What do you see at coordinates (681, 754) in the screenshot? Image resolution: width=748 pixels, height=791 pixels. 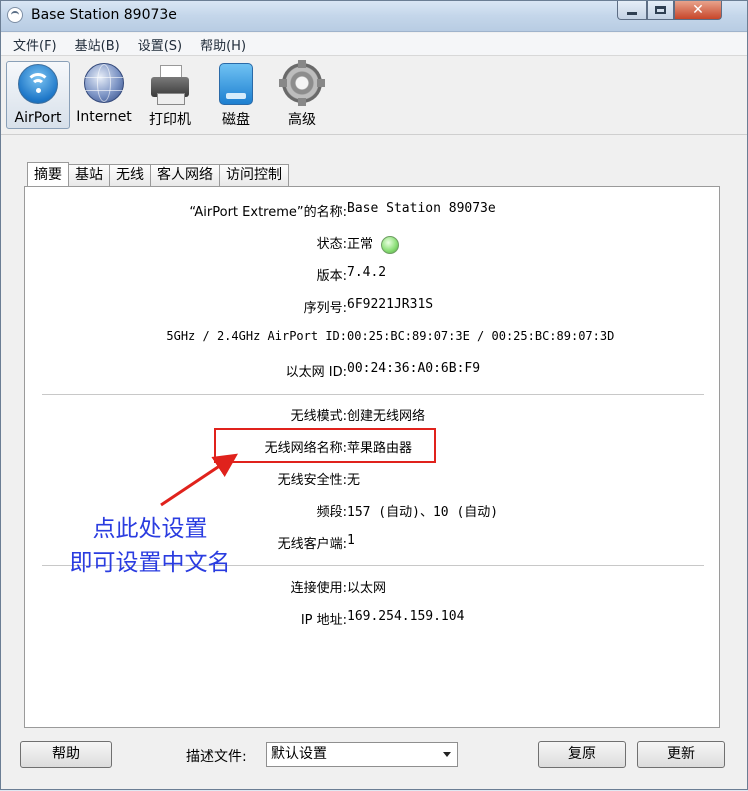 I see `update-button: 更新` at bounding box center [681, 754].